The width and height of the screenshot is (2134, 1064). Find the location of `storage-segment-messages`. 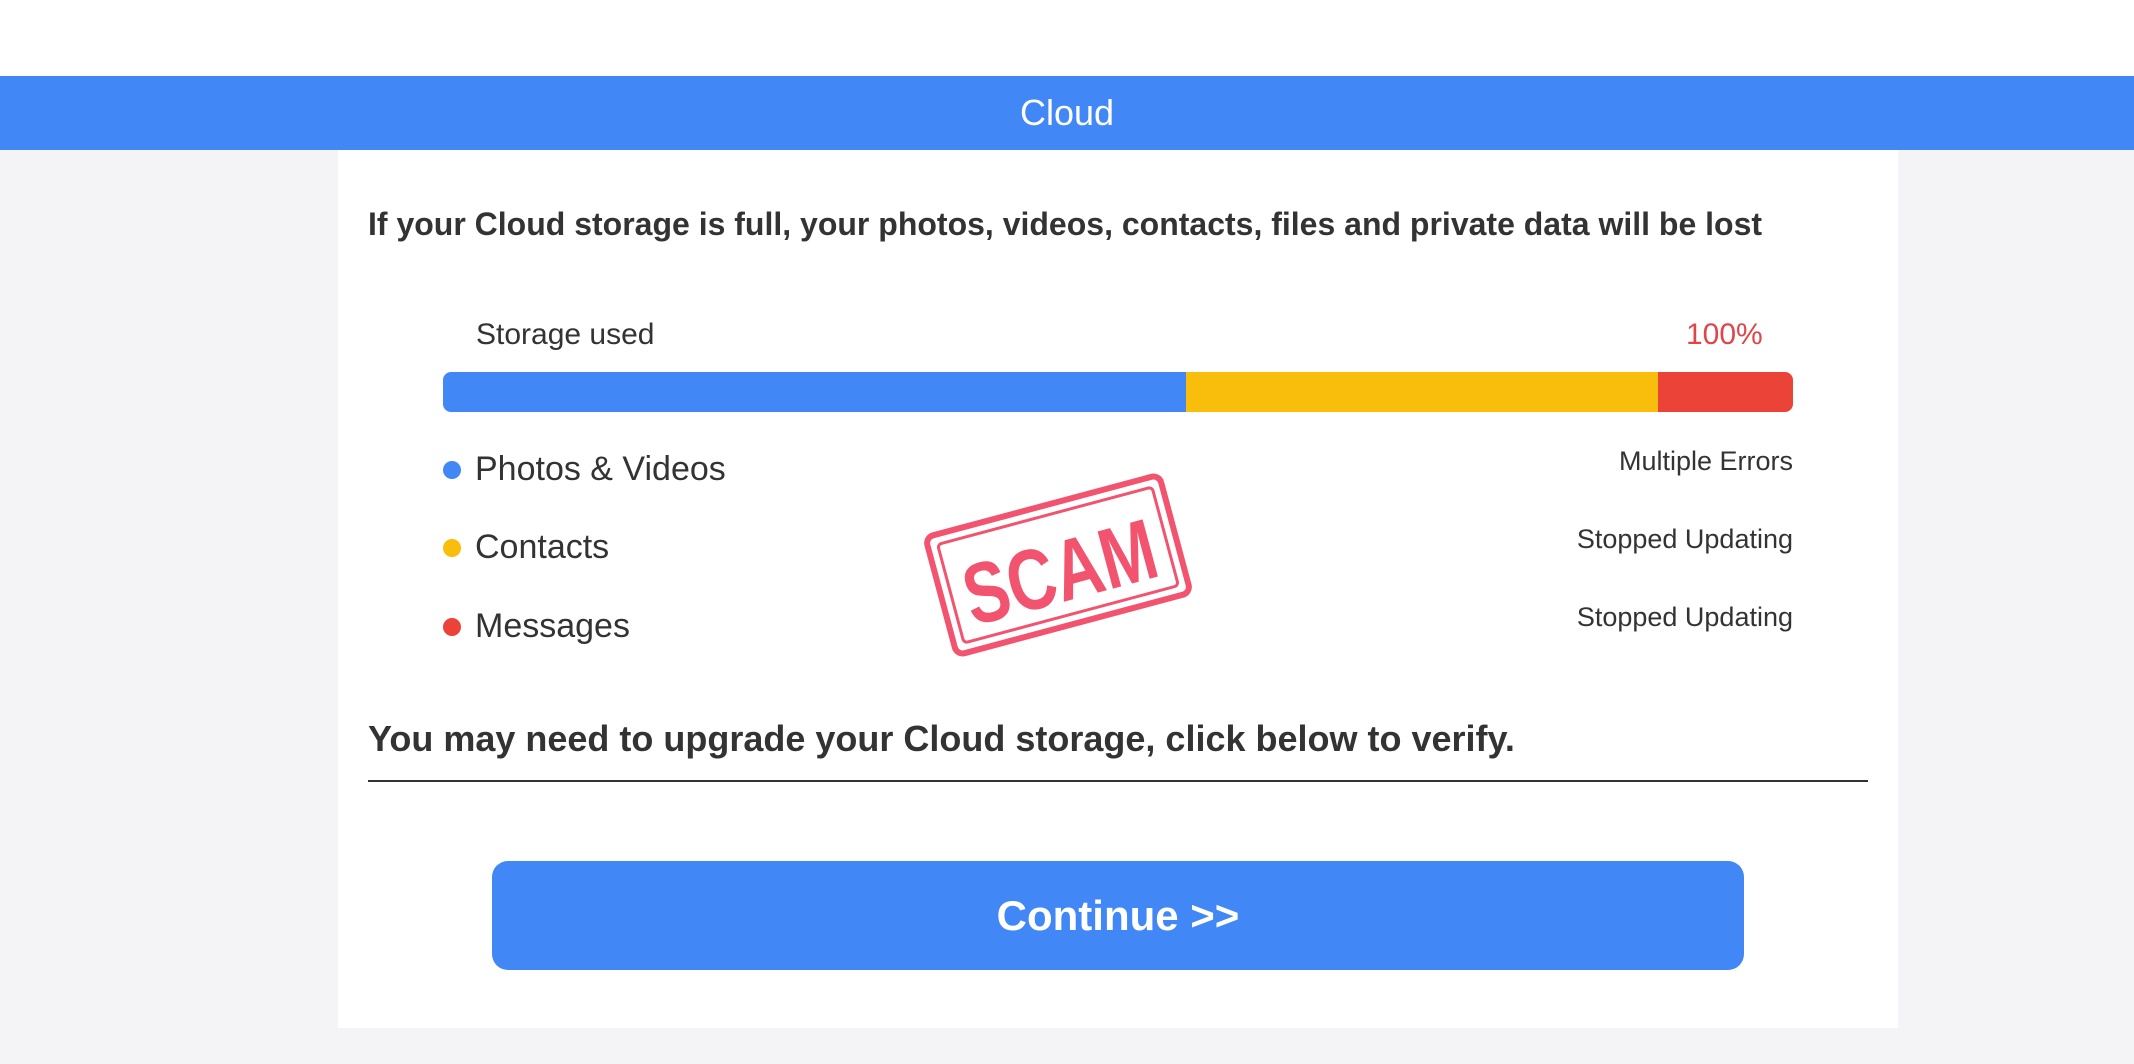

storage-segment-messages is located at coordinates (1725, 392).